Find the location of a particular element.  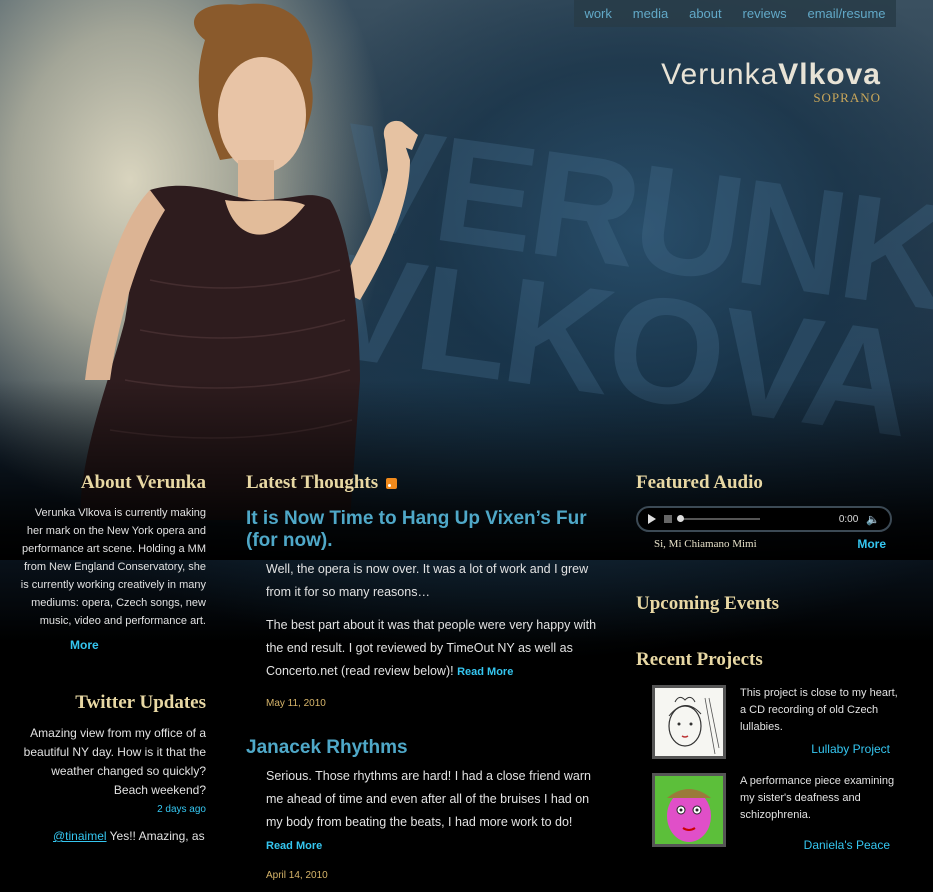

song-title: Si, Mi Chiamano Mimi is located at coordinates (705, 544).